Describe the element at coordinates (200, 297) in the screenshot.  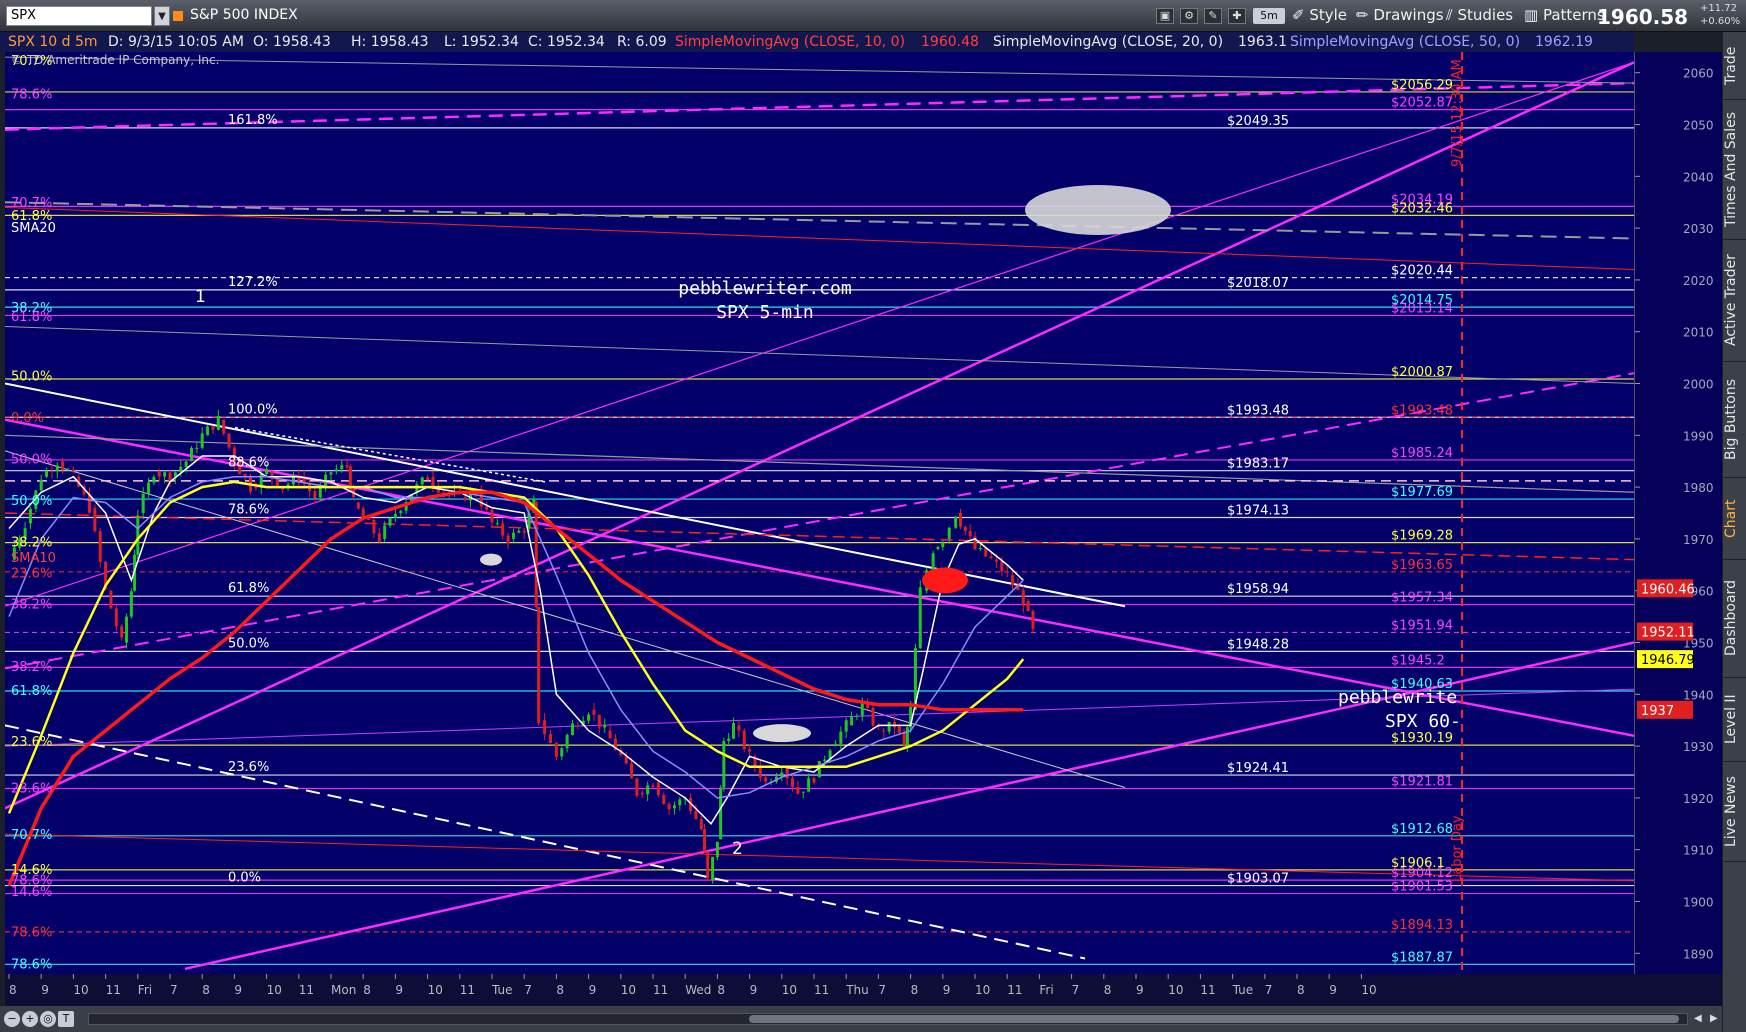
I see `wave-label-1: 1` at that location.